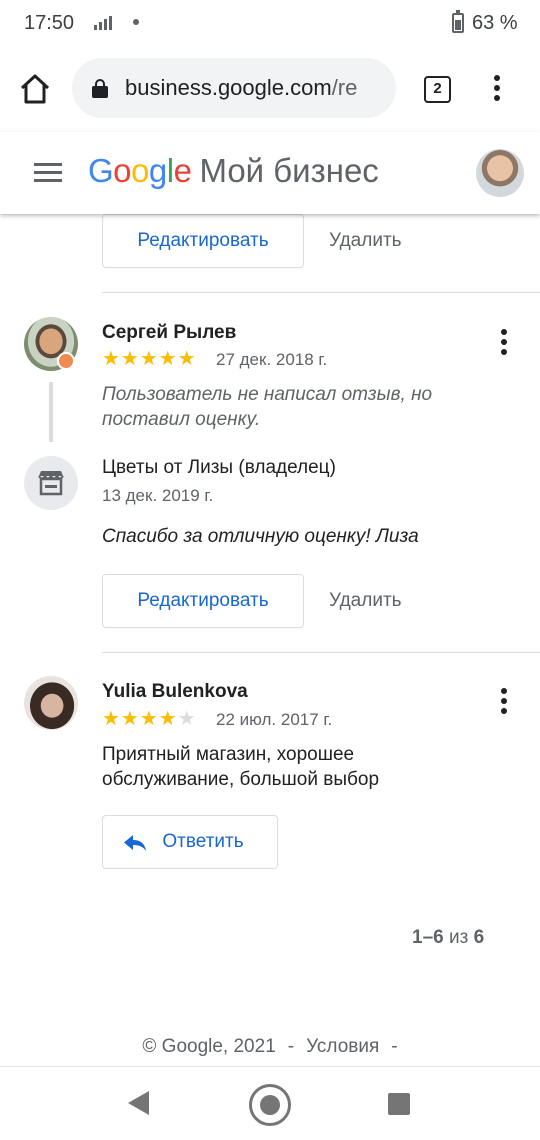  I want to click on thread-line, so click(51, 412).